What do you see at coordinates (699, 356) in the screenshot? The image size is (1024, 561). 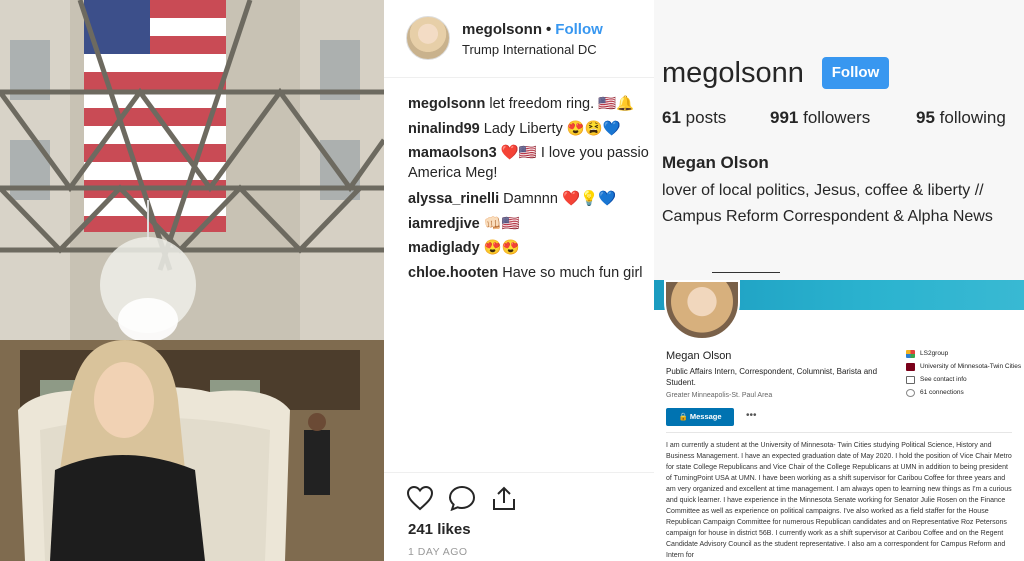 I see `linkedin-name: Megan Olson` at bounding box center [699, 356].